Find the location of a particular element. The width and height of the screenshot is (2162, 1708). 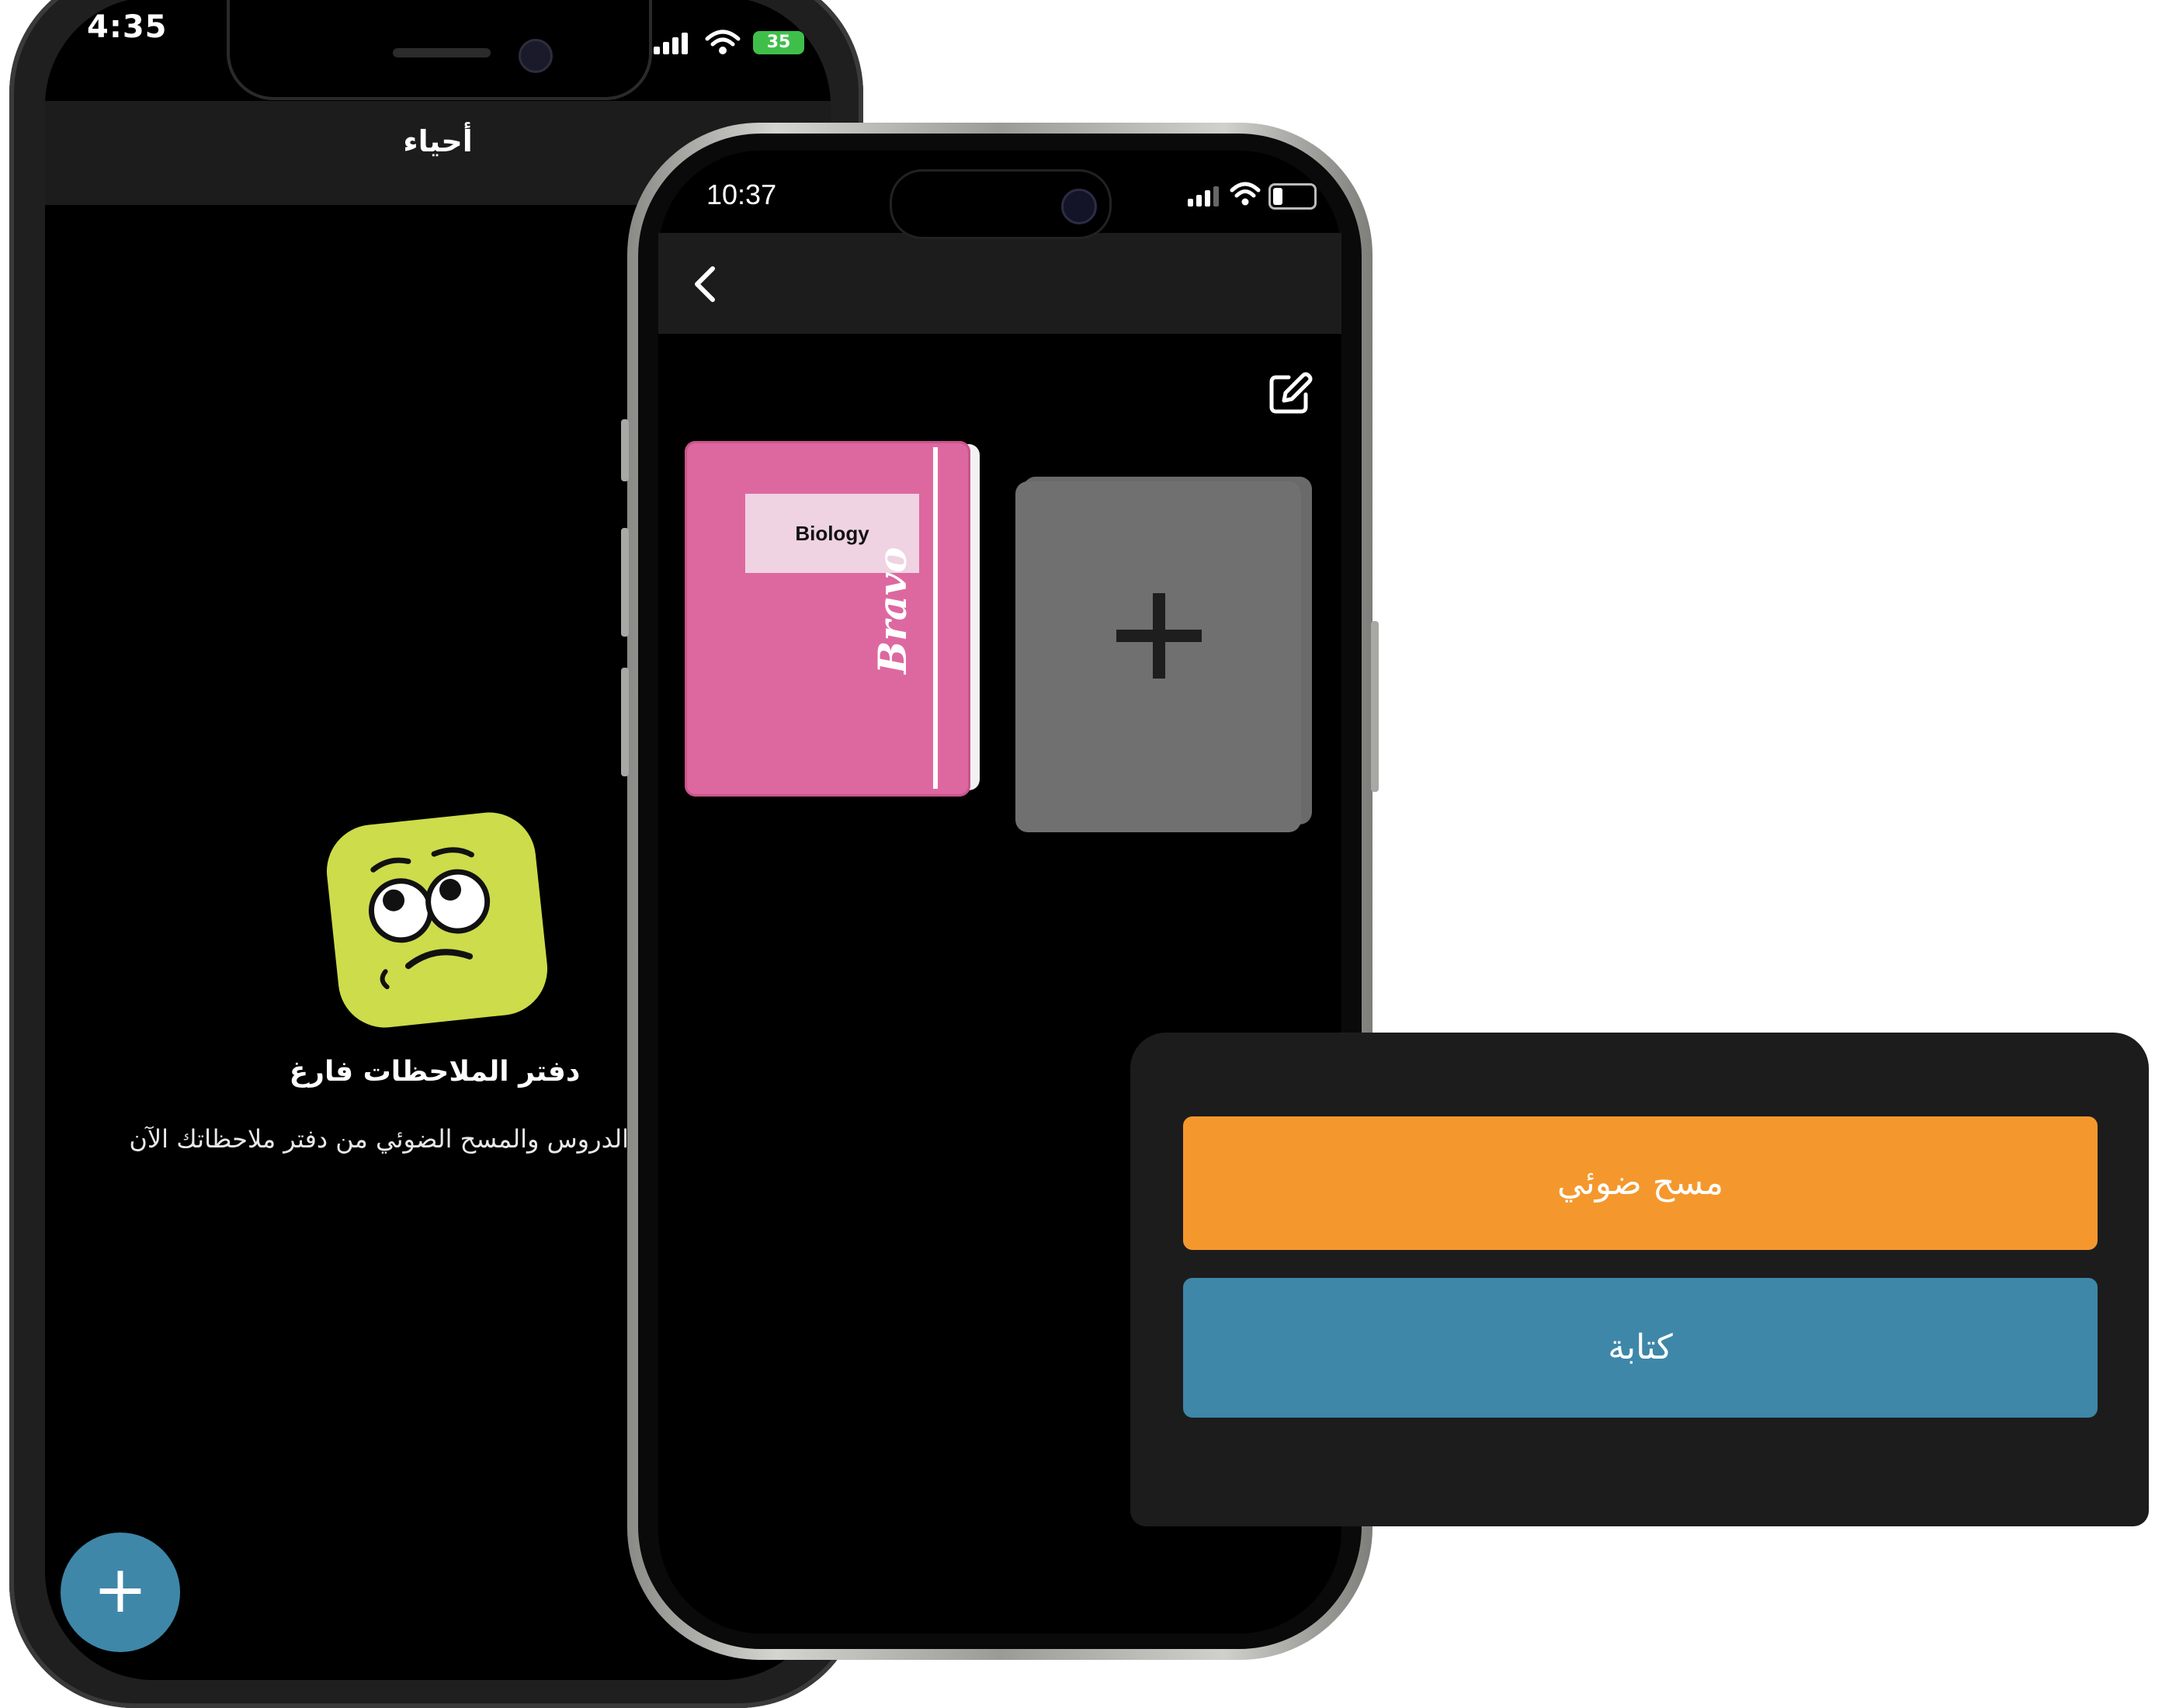

side-button-right is located at coordinates (1375, 706).